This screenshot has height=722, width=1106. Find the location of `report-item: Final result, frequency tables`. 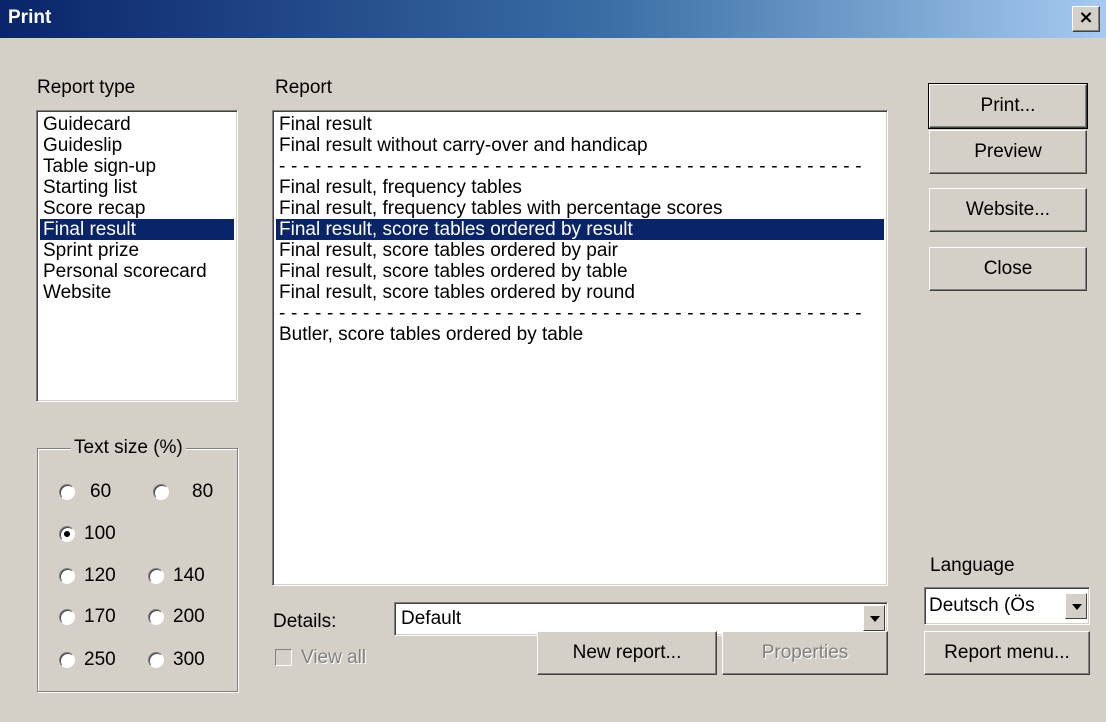

report-item: Final result, frequency tables is located at coordinates (580, 187).